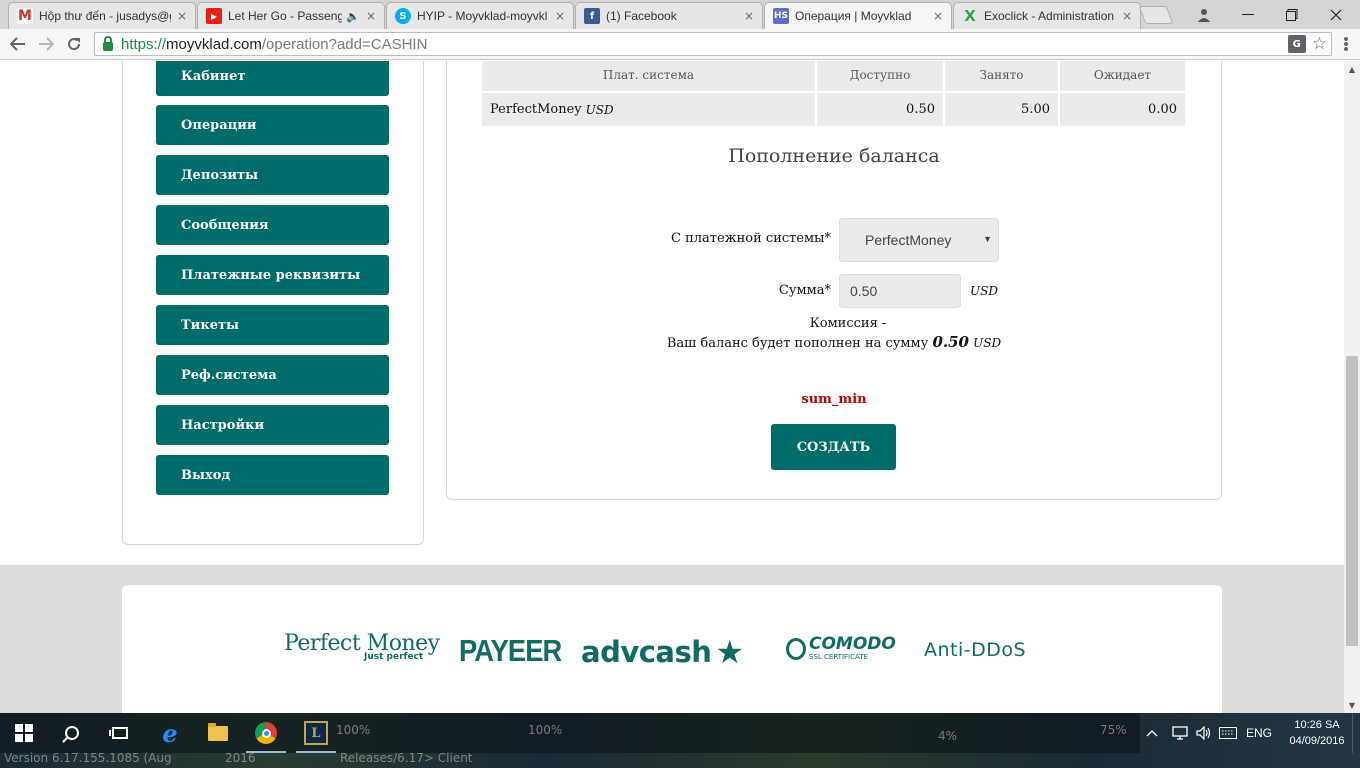  Describe the element at coordinates (24, 733) in the screenshot. I see `start-button` at that location.